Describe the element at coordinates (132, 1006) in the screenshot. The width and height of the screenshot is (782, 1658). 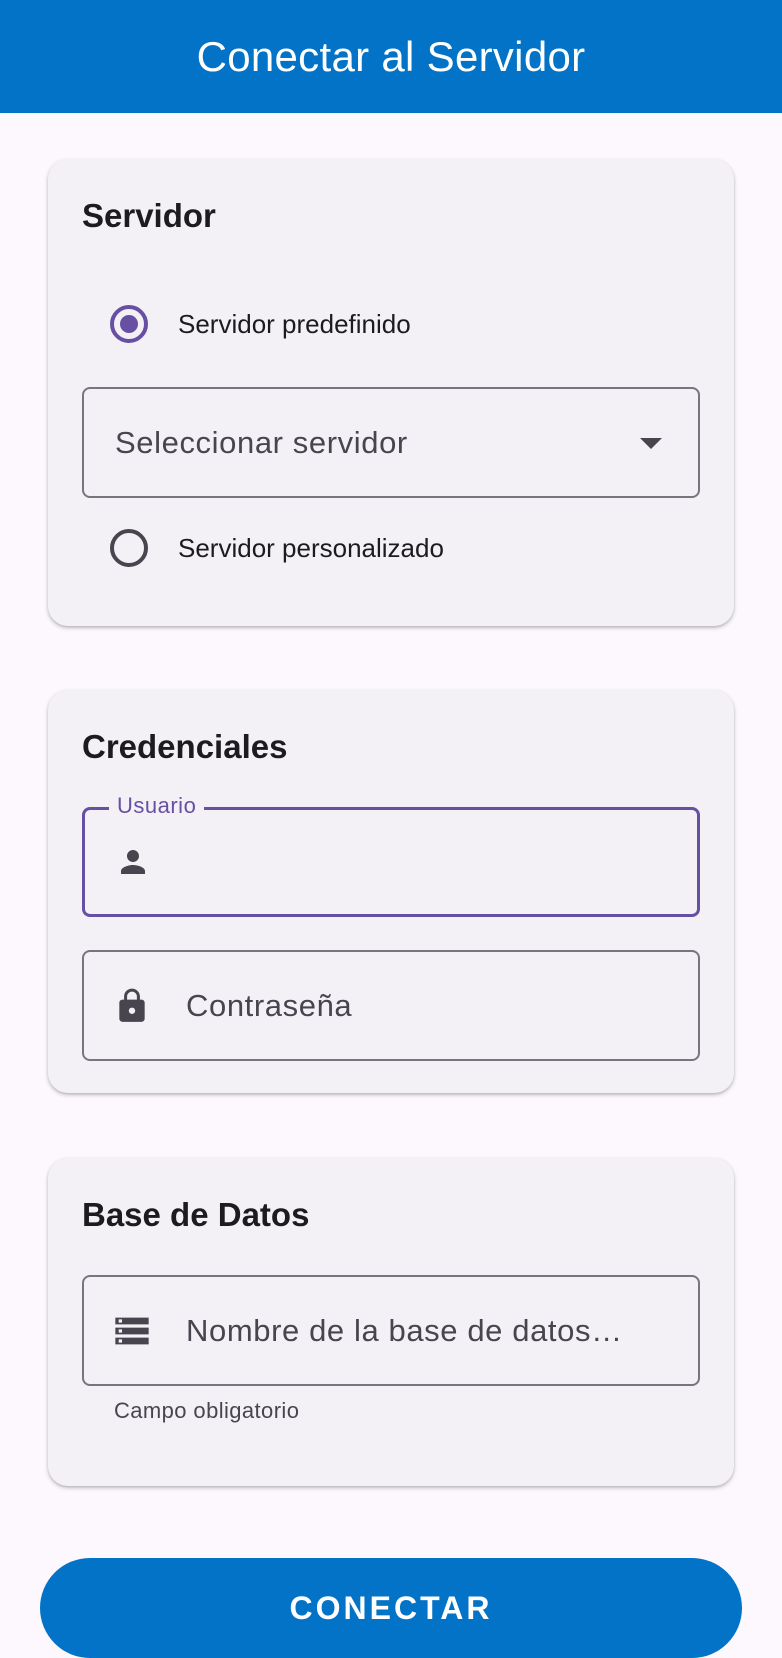
I see `lock-icon` at that location.